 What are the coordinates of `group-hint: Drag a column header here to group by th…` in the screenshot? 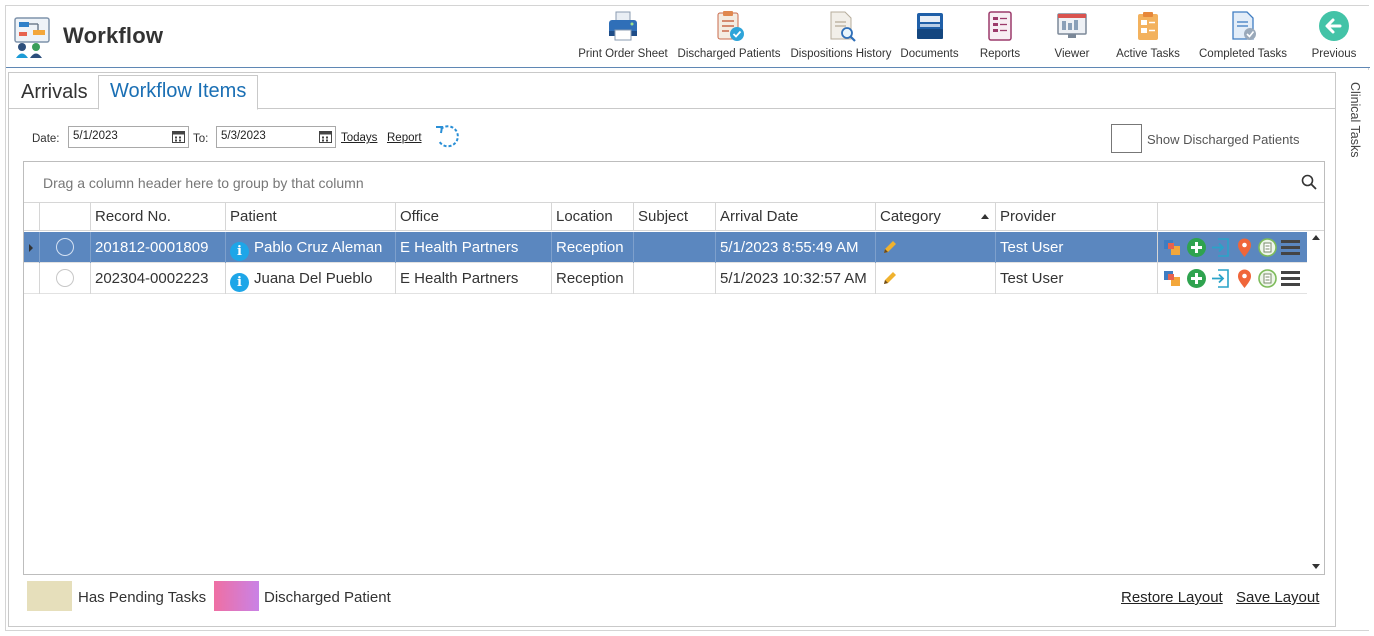 It's located at (203, 183).